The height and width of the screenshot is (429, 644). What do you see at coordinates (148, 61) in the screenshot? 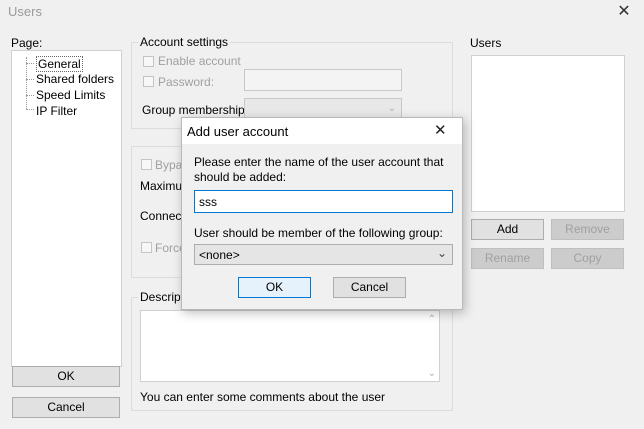
I see `enable-account-checkbox` at bounding box center [148, 61].